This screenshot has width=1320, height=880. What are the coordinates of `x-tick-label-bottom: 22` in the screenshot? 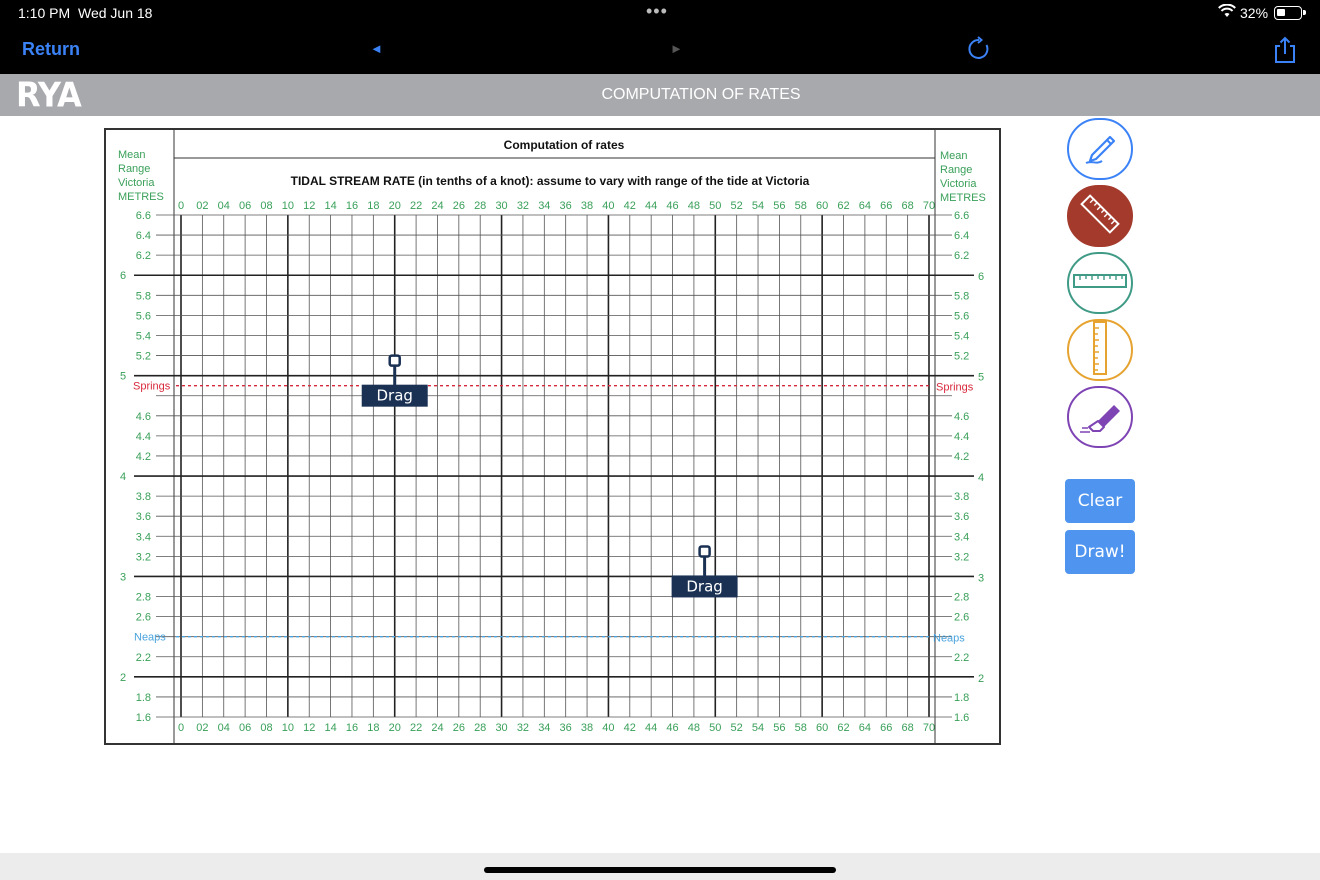 It's located at (416, 728).